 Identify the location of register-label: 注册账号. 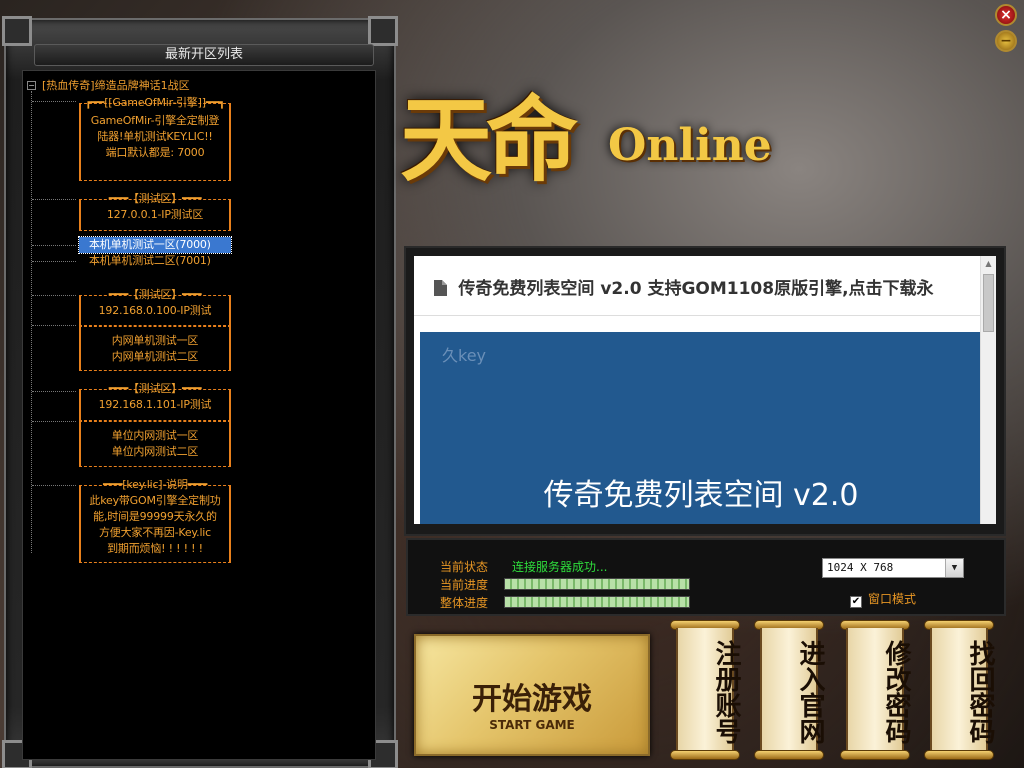
(726, 692).